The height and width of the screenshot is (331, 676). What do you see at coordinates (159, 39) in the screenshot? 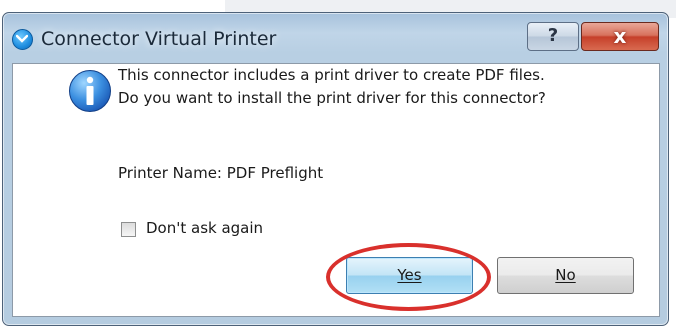
I see `dialog-title: Connector Virtual Printer` at bounding box center [159, 39].